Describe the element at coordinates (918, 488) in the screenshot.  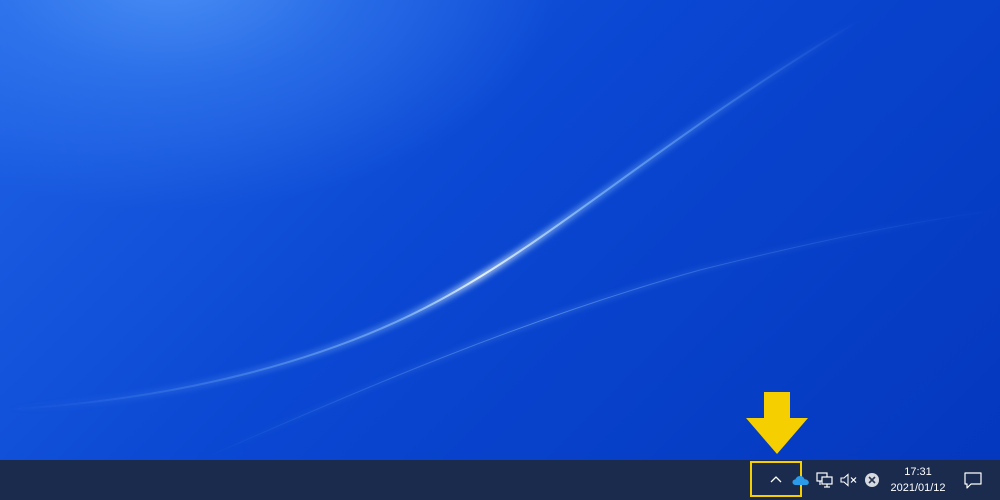
I see `clock-date: 2021/01/12` at that location.